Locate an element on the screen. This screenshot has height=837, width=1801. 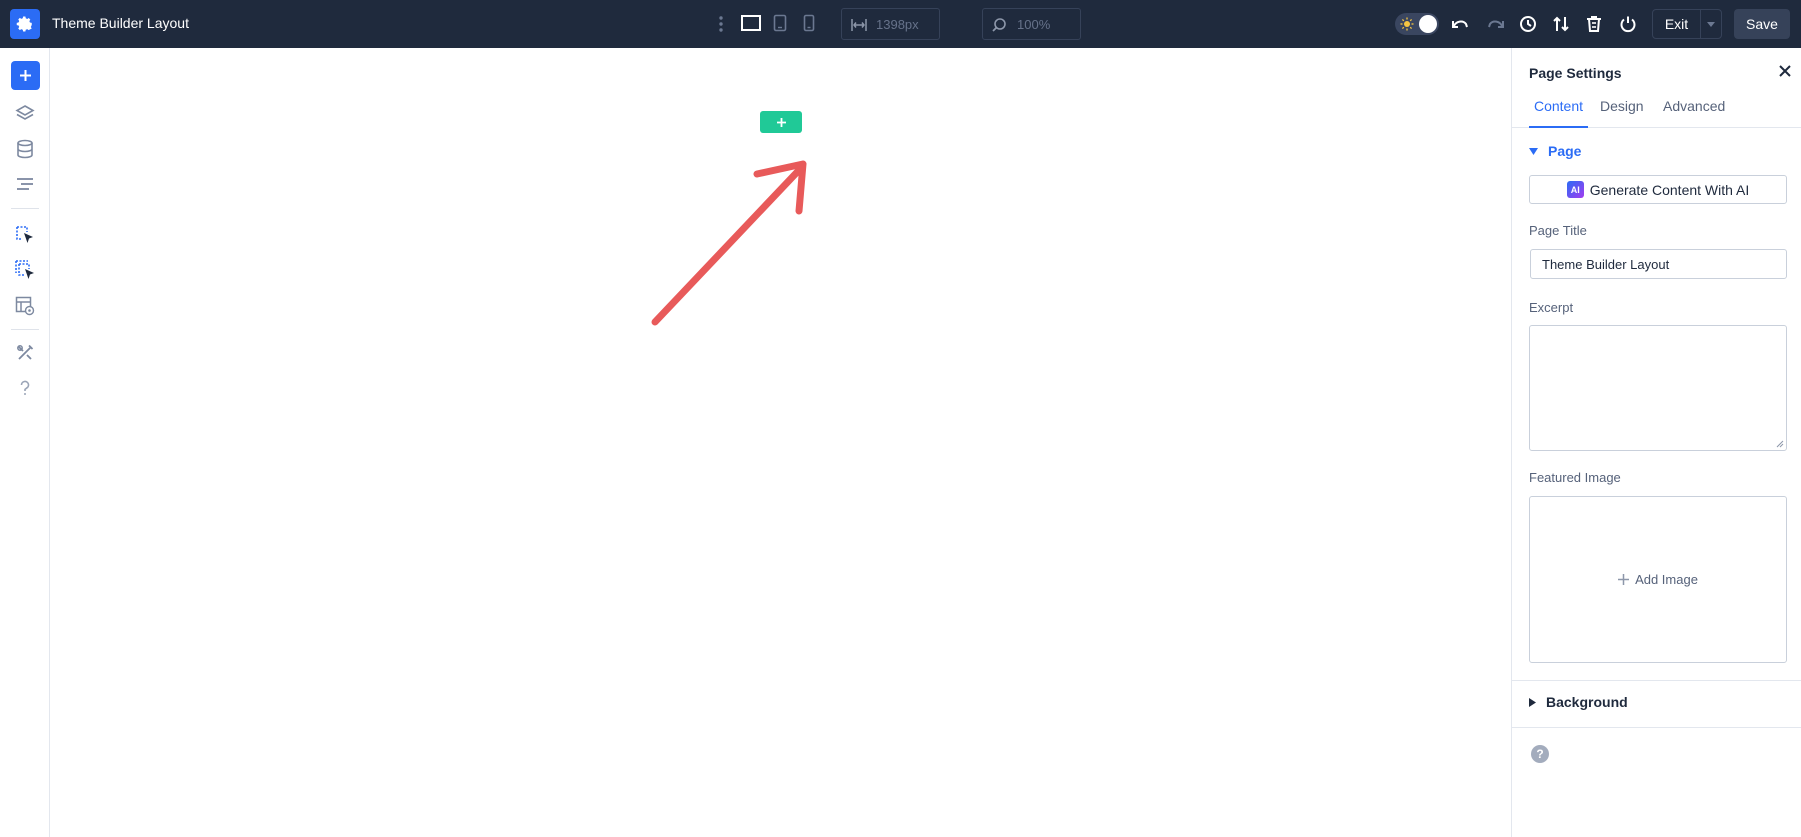
multi-select-cursor-icon is located at coordinates (25, 270).